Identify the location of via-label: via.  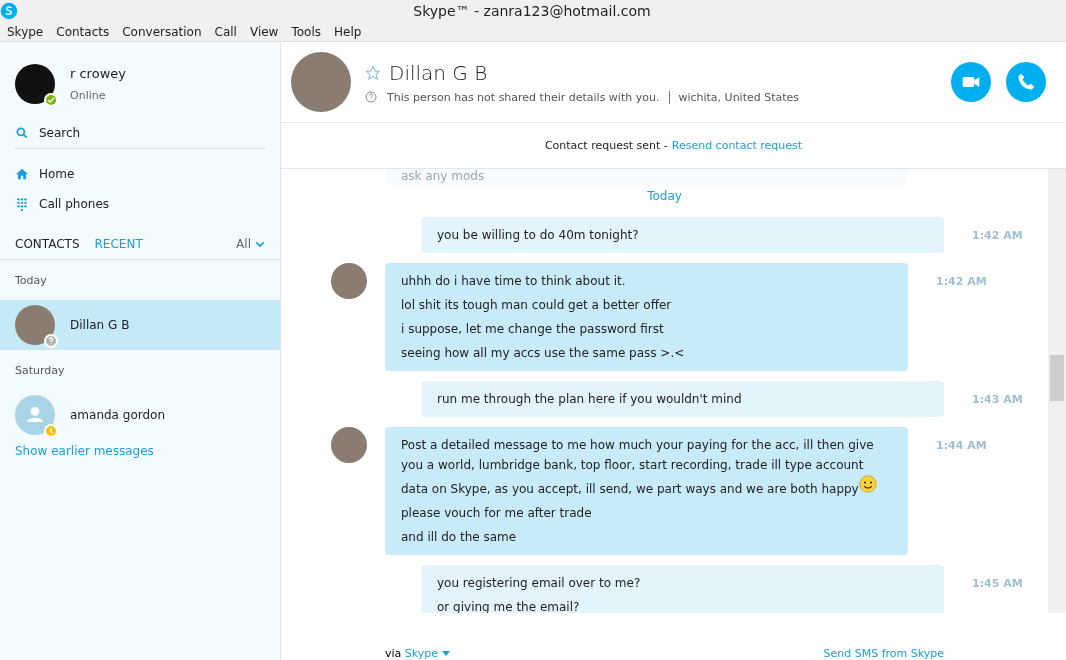
(394, 653).